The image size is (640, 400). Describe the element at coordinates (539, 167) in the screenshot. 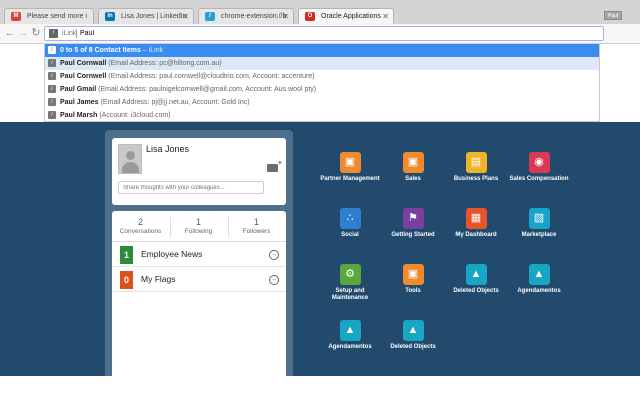

I see `app-tile-sales-compensation: ◉ Sales Compensation` at that location.